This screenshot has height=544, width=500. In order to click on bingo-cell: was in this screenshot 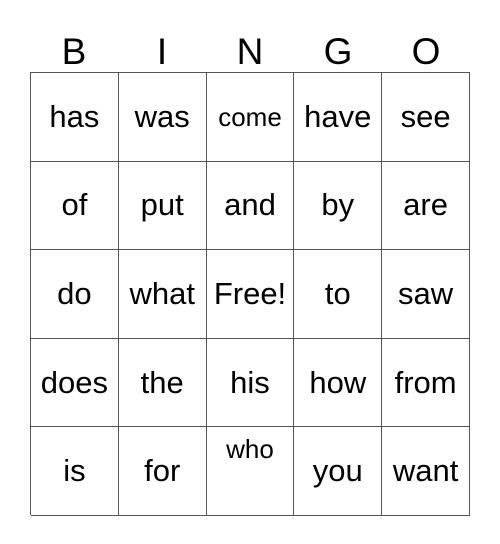, I will do `click(162, 117)`.